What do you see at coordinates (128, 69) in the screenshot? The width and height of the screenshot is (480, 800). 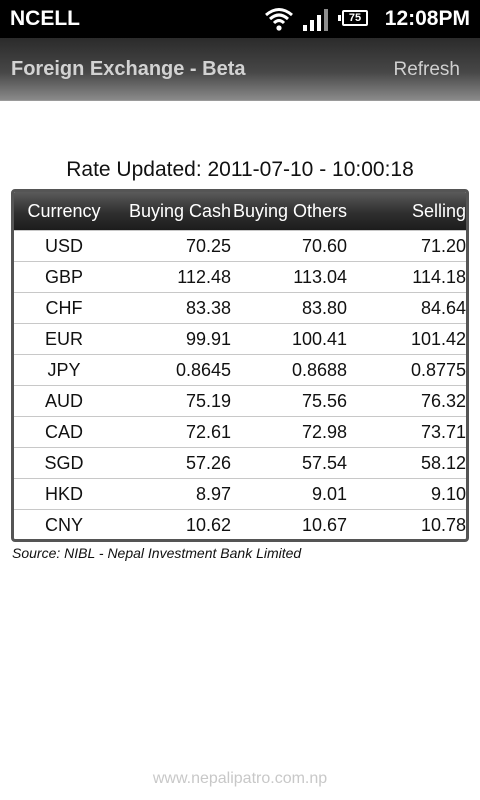 I see `app-title: Foreign Exchange - Beta` at bounding box center [128, 69].